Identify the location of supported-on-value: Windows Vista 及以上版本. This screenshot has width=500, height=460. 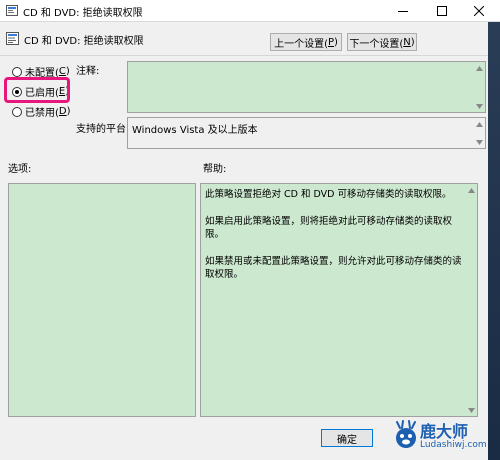
(195, 130).